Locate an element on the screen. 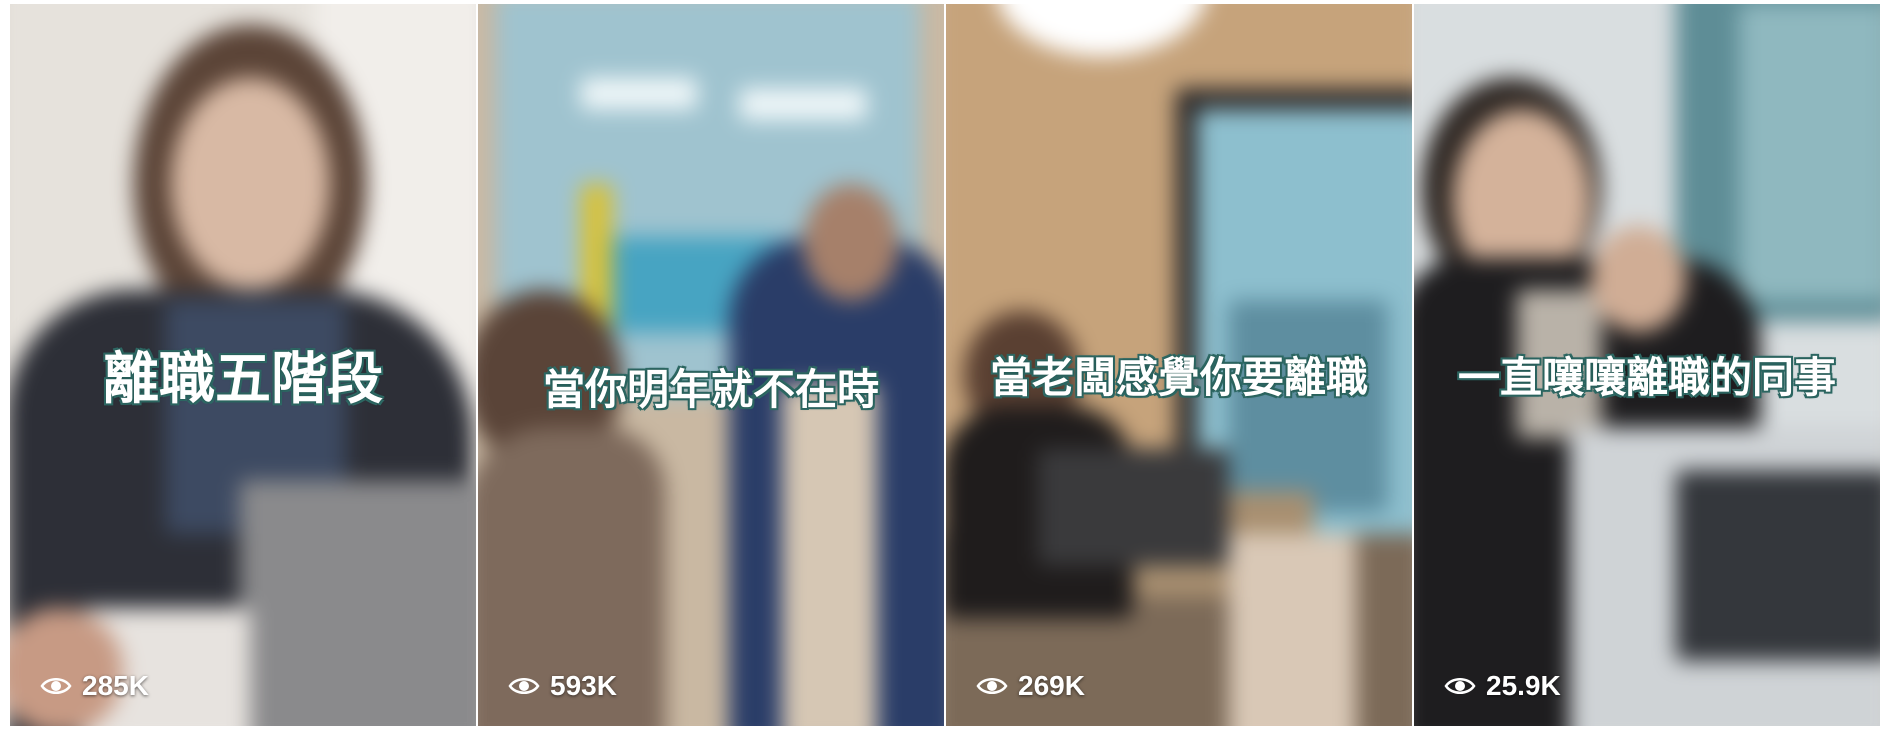  view-count: 25.9K is located at coordinates (1502, 686).